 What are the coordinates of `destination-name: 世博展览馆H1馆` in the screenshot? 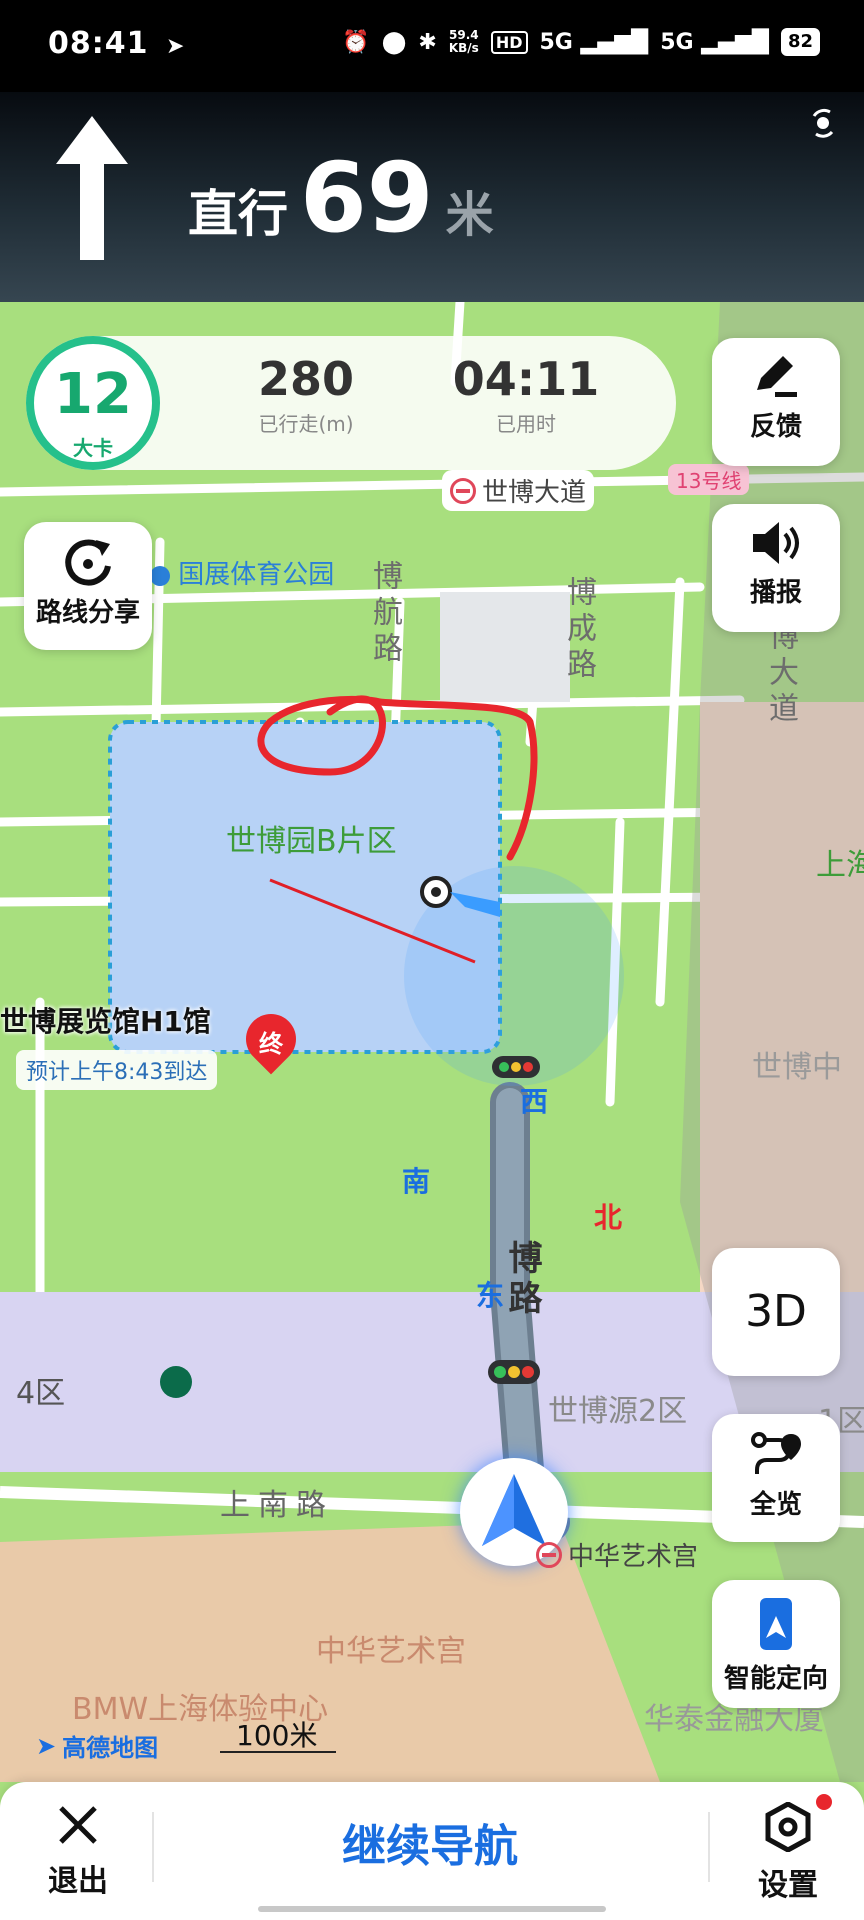 It's located at (105, 1021).